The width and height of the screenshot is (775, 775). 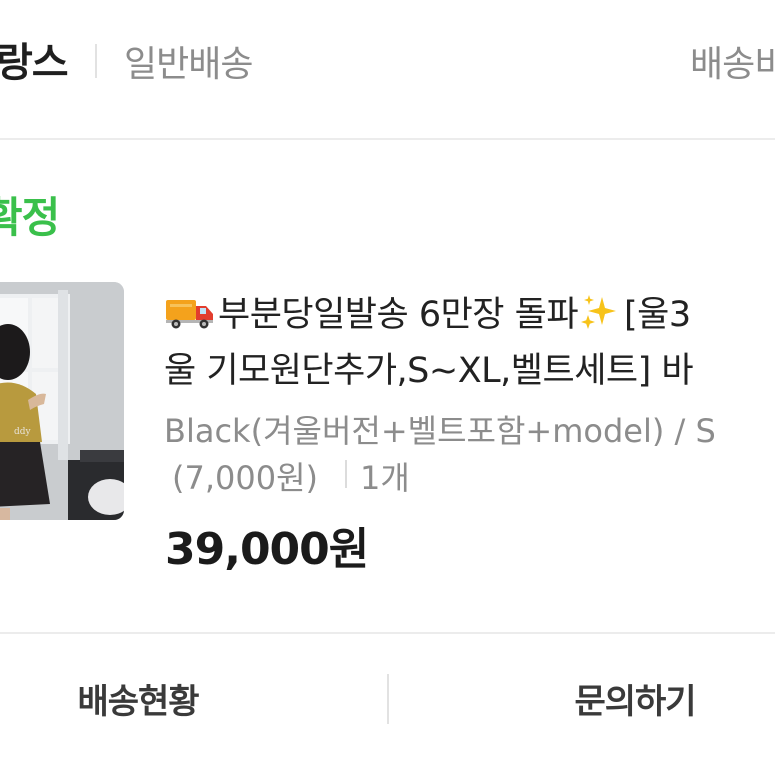 I want to click on sparkles-icon, so click(x=599, y=316).